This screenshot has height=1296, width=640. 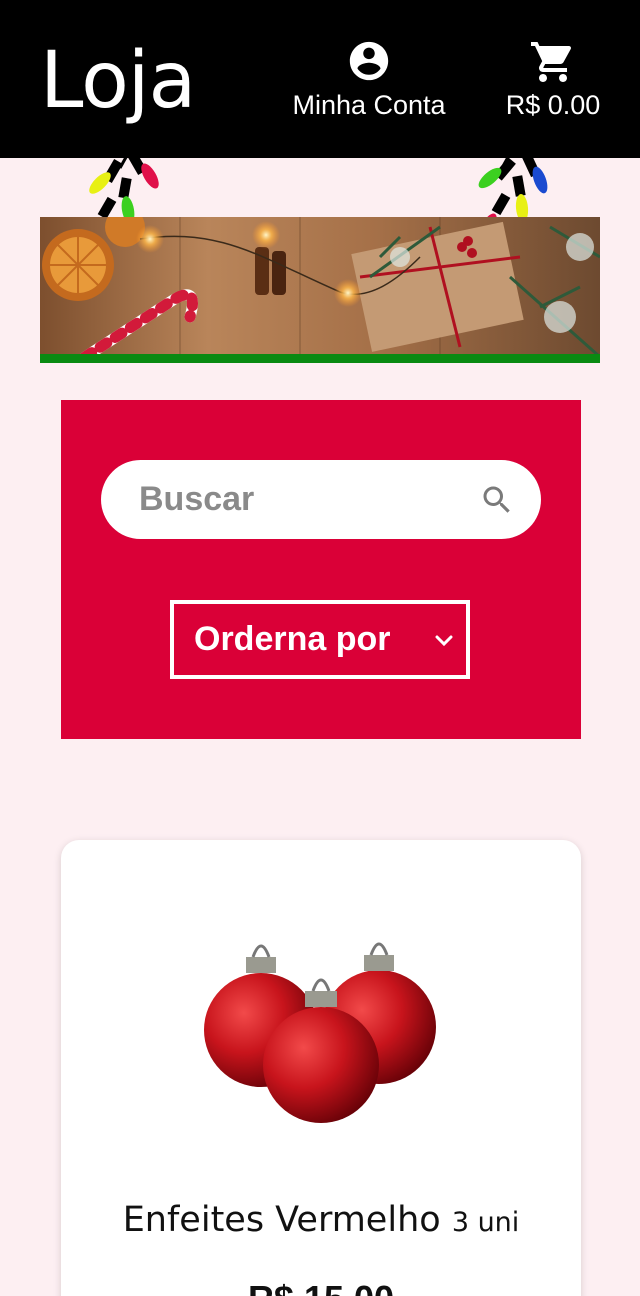 I want to click on cart-button: R$ 0.00, so click(x=553, y=79).